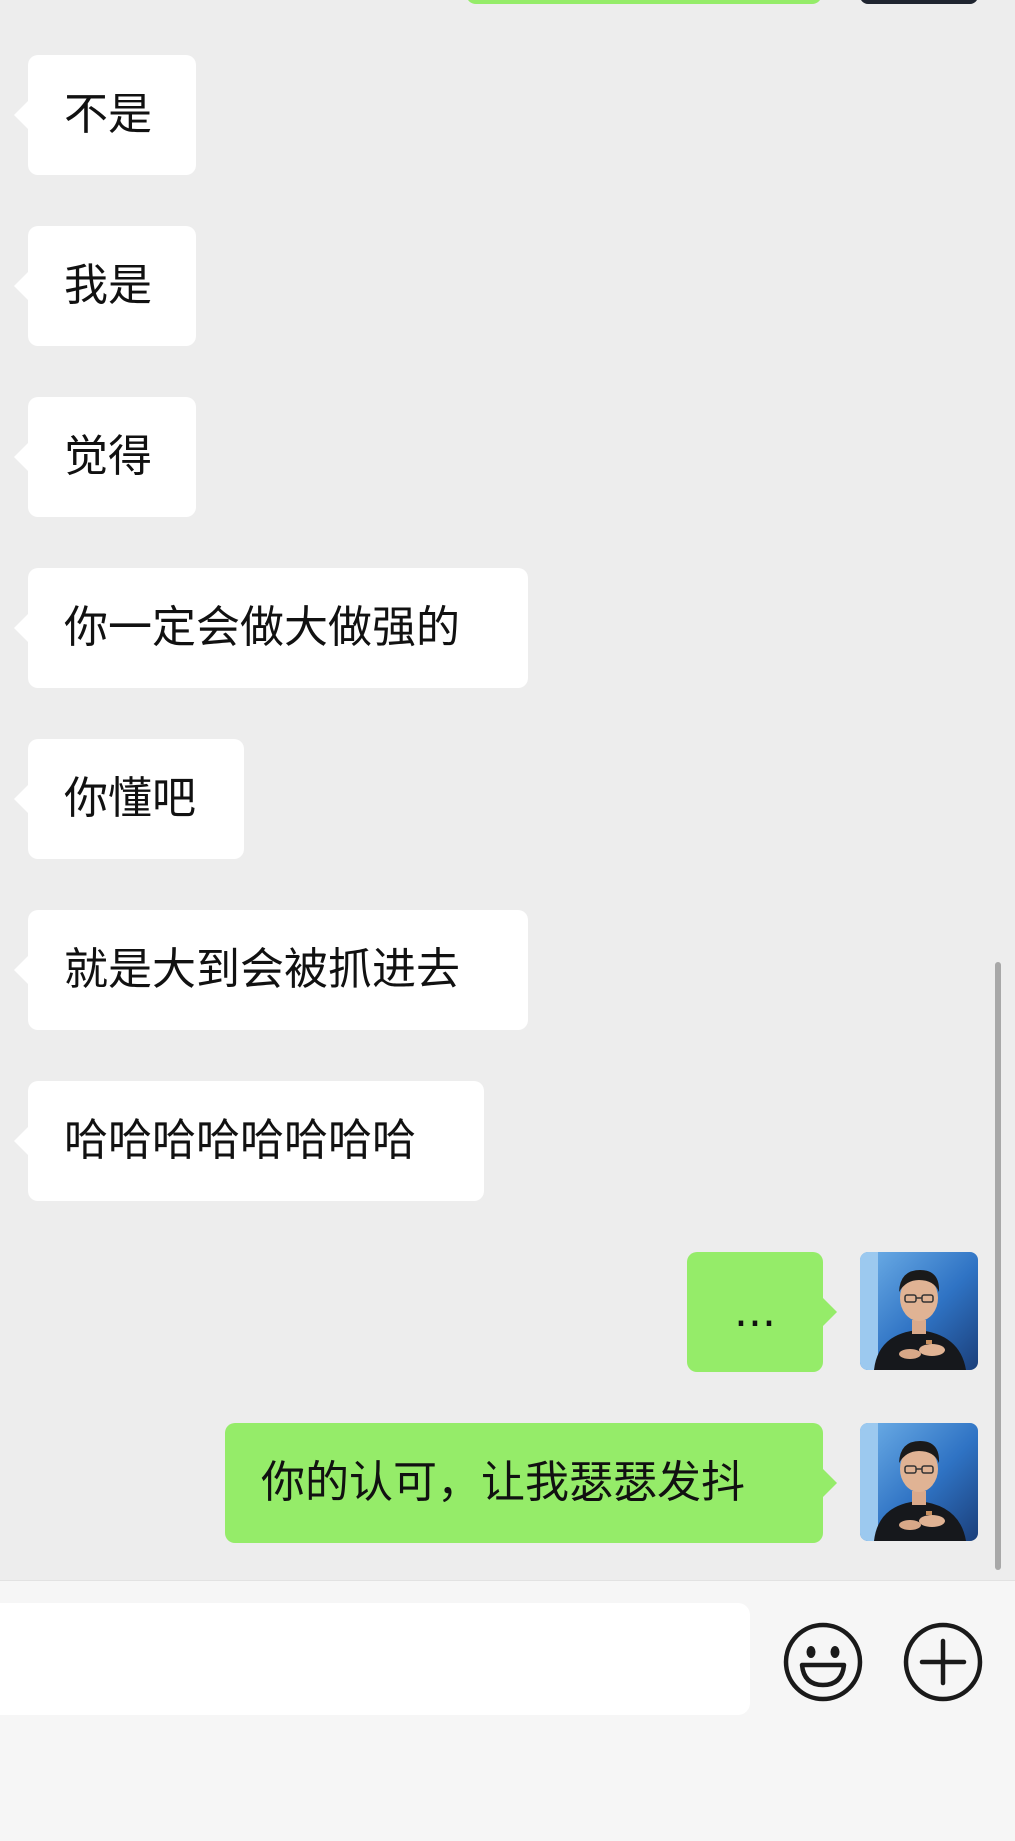 Image resolution: width=1015 pixels, height=1841 pixels. I want to click on message-bubble-outgoing: 你的认可，让我瑟瑟发抖, so click(531, 1483).